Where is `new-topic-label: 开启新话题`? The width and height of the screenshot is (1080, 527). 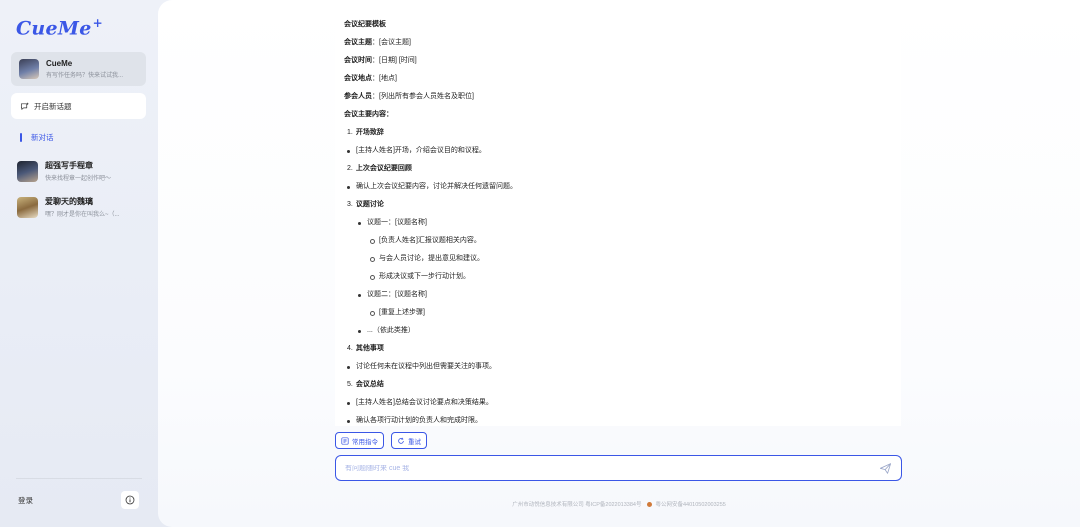 new-topic-label: 开启新话题 is located at coordinates (53, 106).